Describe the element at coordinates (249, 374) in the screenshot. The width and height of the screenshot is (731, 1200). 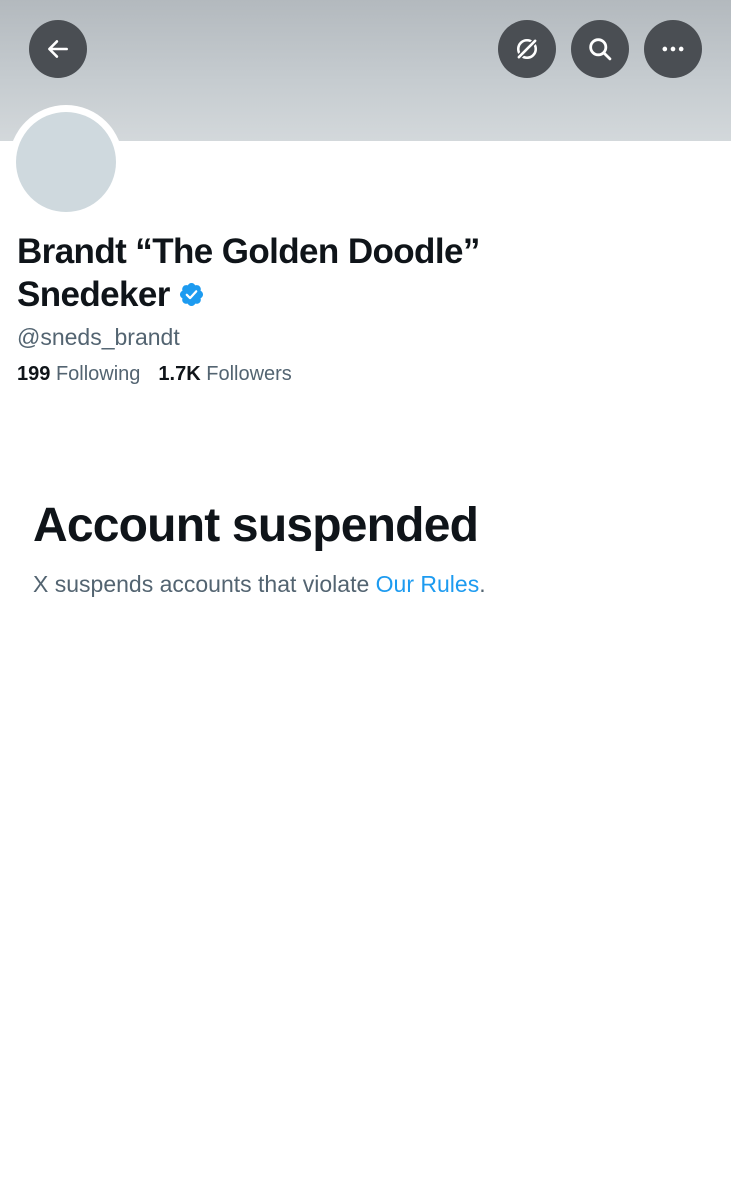
I see `followers-label: Followers` at that location.